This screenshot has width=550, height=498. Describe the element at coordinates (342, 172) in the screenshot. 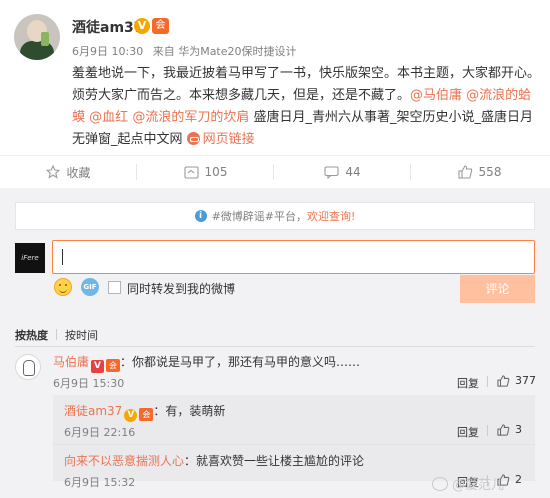

I see `comment-button: 44` at that location.